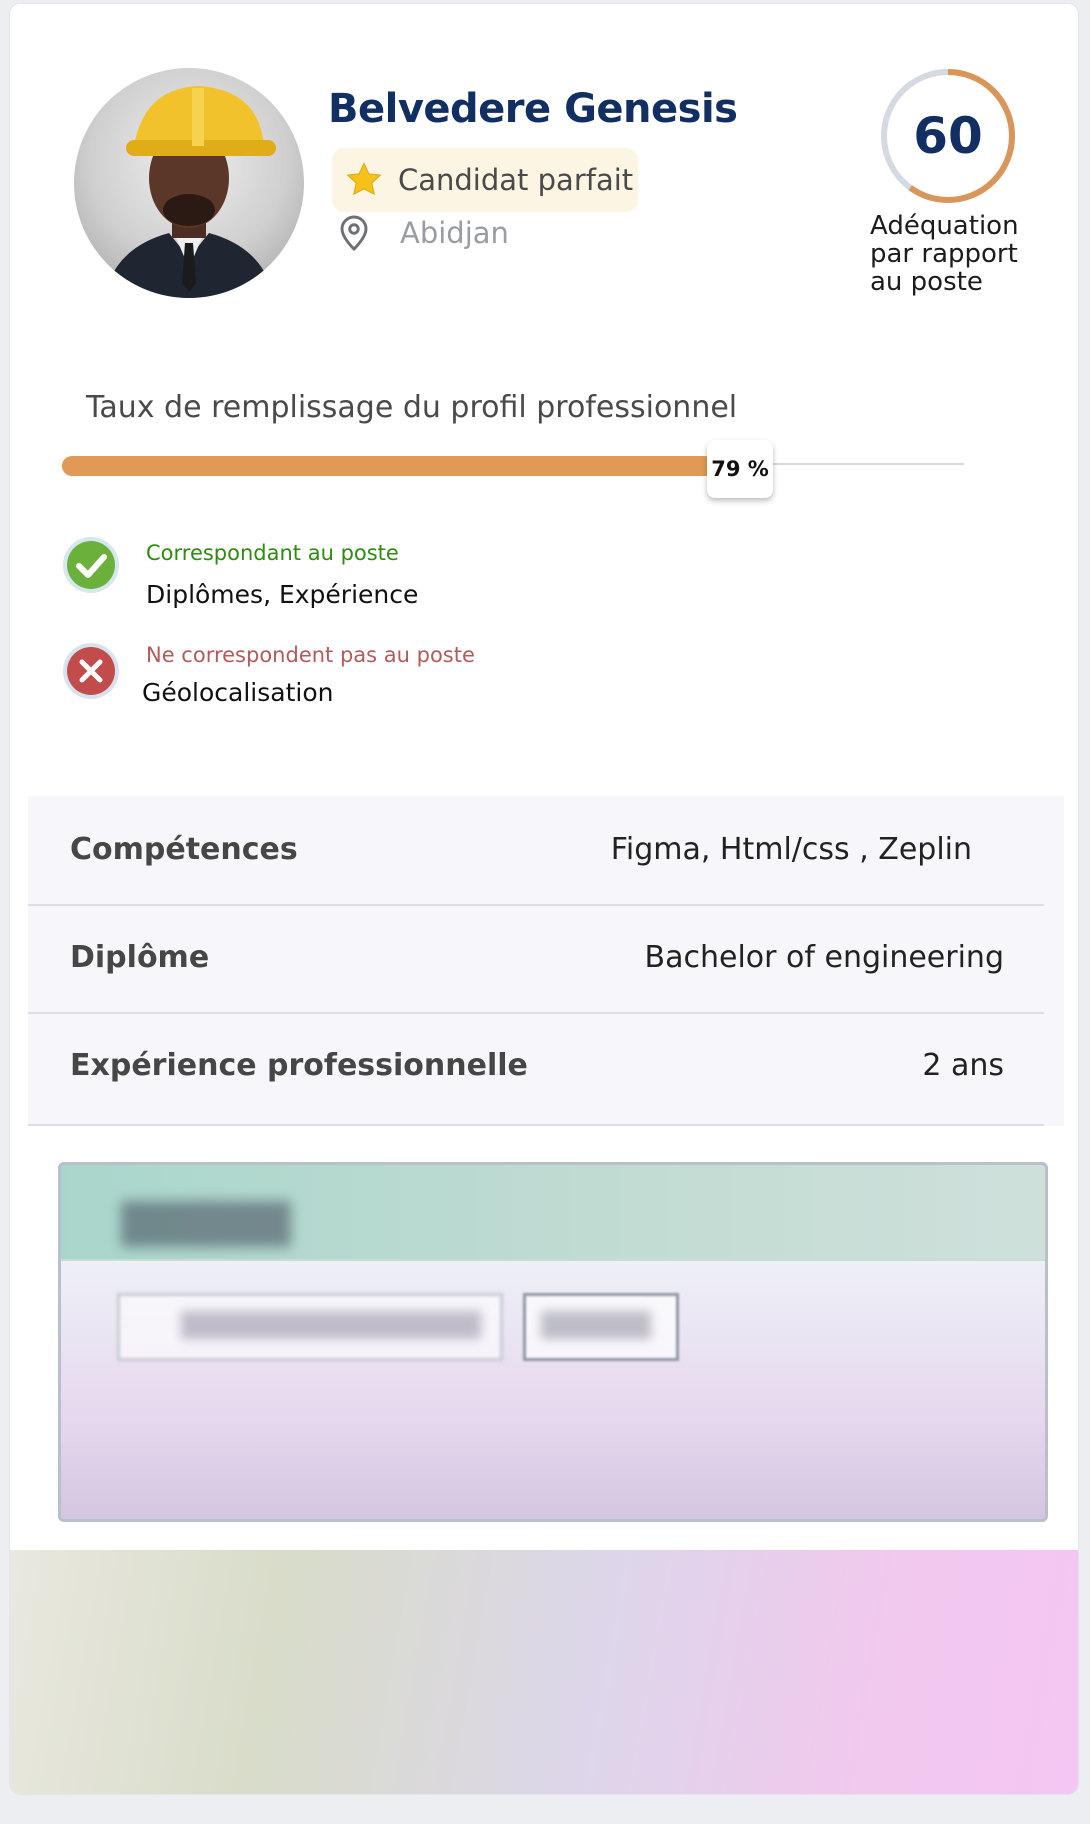 The height and width of the screenshot is (1824, 1090). I want to click on skills-label: Compétences, so click(184, 849).